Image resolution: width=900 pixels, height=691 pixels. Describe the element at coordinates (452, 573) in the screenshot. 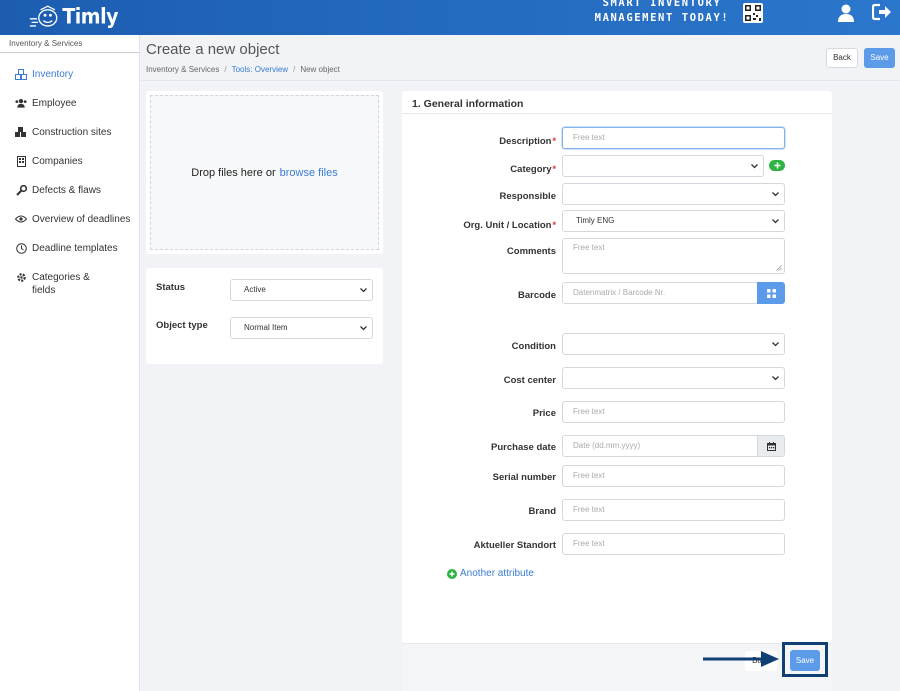

I see `plus-circle-icon` at that location.